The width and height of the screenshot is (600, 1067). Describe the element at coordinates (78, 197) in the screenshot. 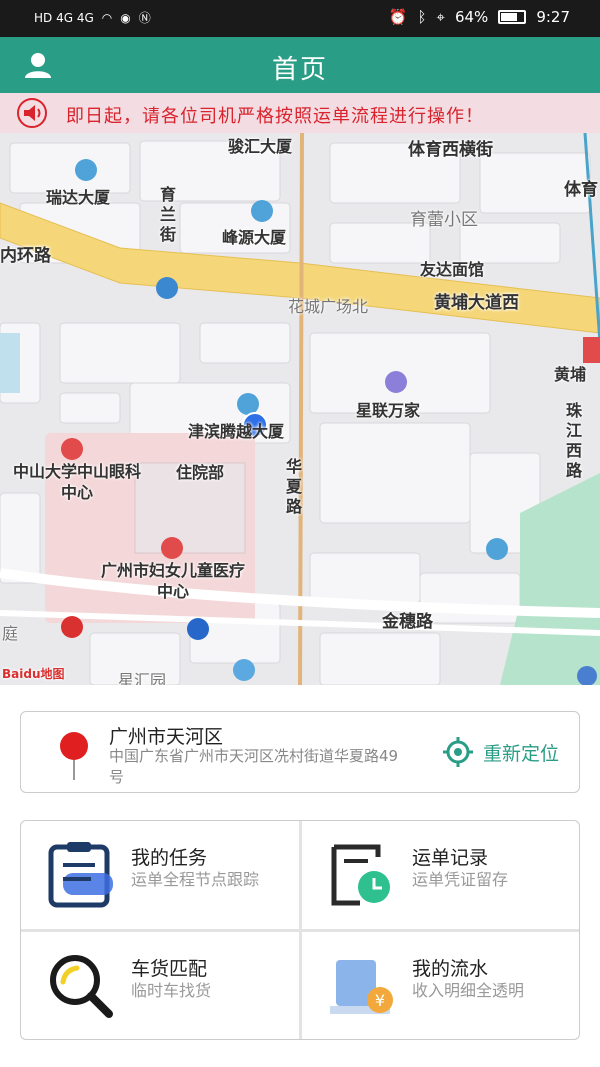

I see `map-label: 瑞达大厦` at that location.